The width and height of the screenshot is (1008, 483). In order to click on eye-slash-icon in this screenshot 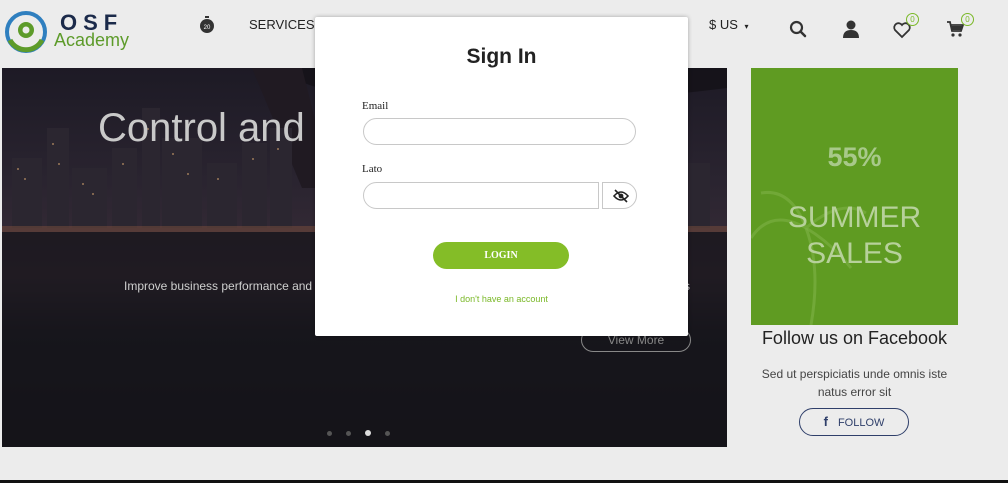, I will do `click(621, 196)`.